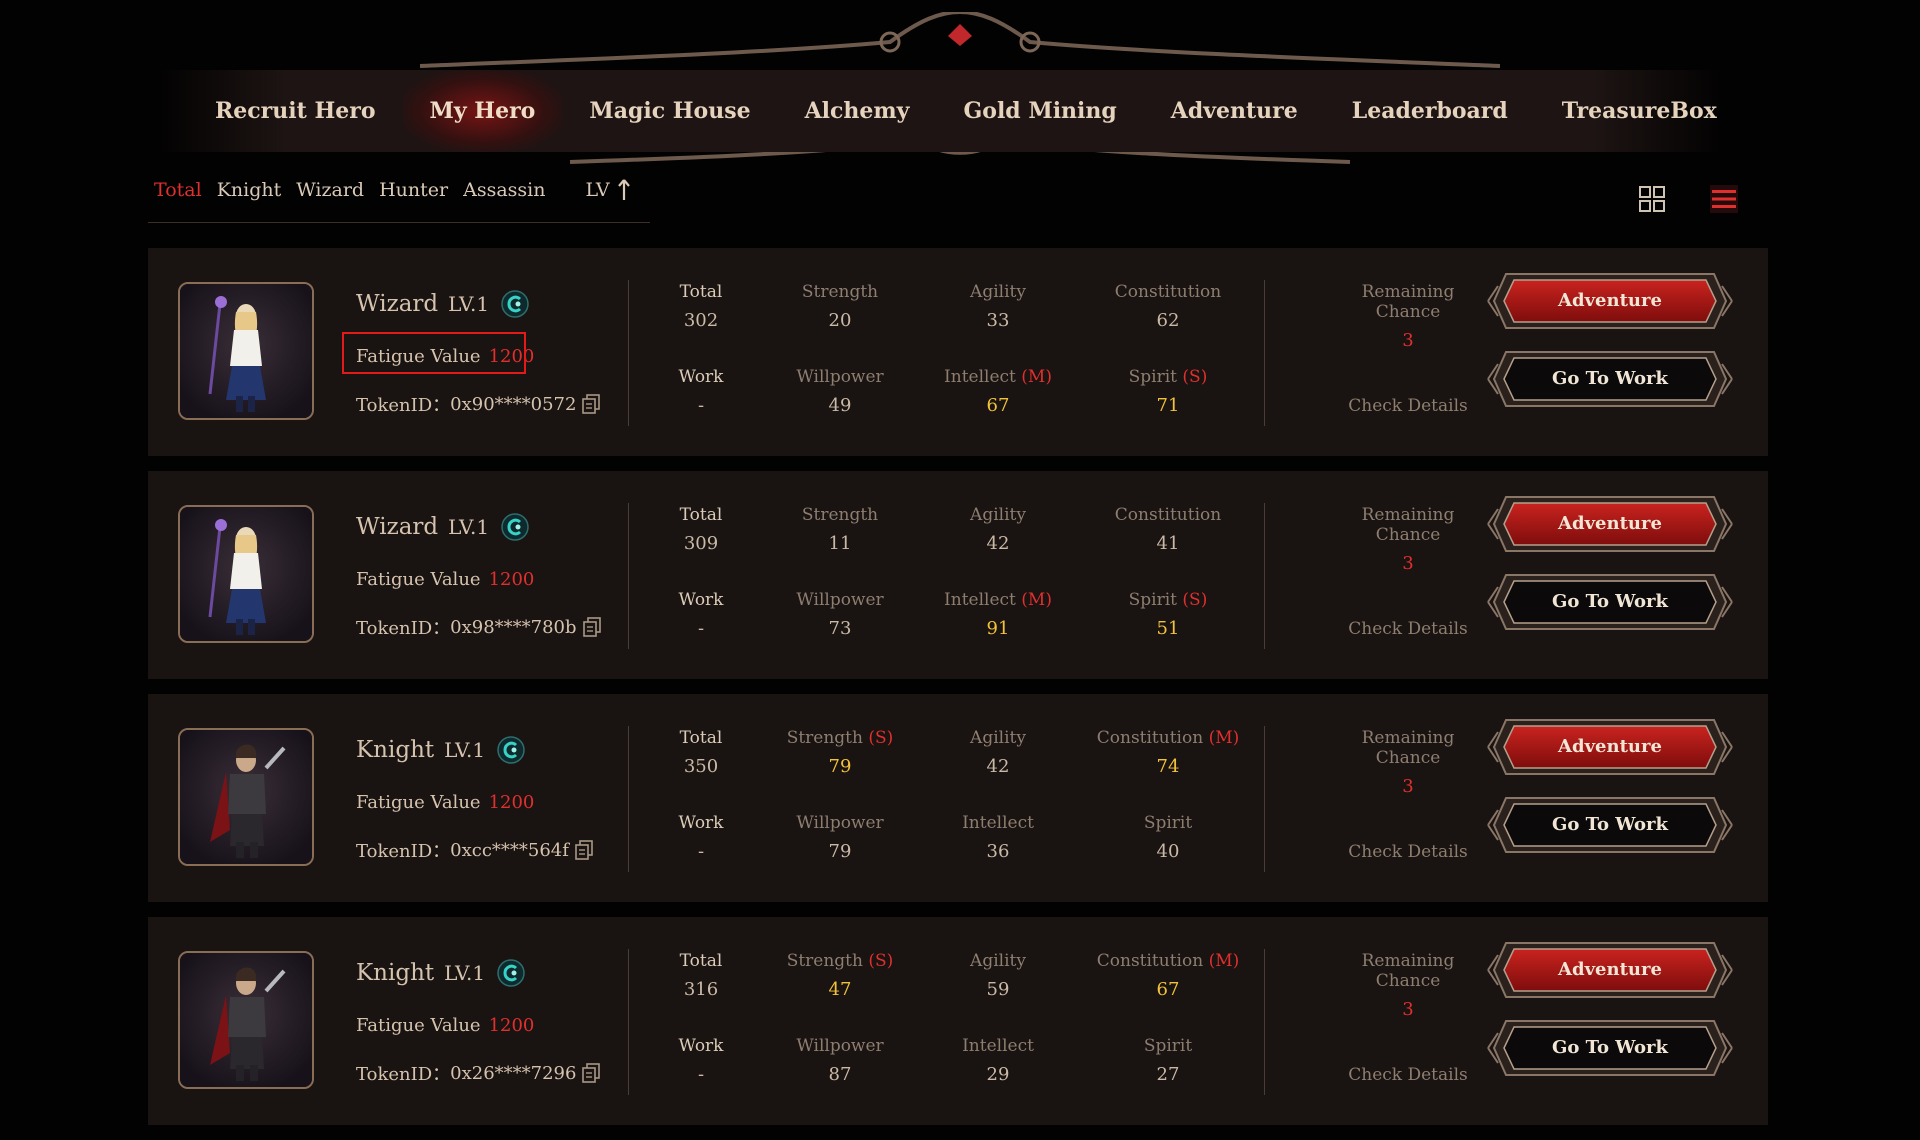 Image resolution: width=1920 pixels, height=1140 pixels. I want to click on filter-tab-wizard: Wizard, so click(330, 190).